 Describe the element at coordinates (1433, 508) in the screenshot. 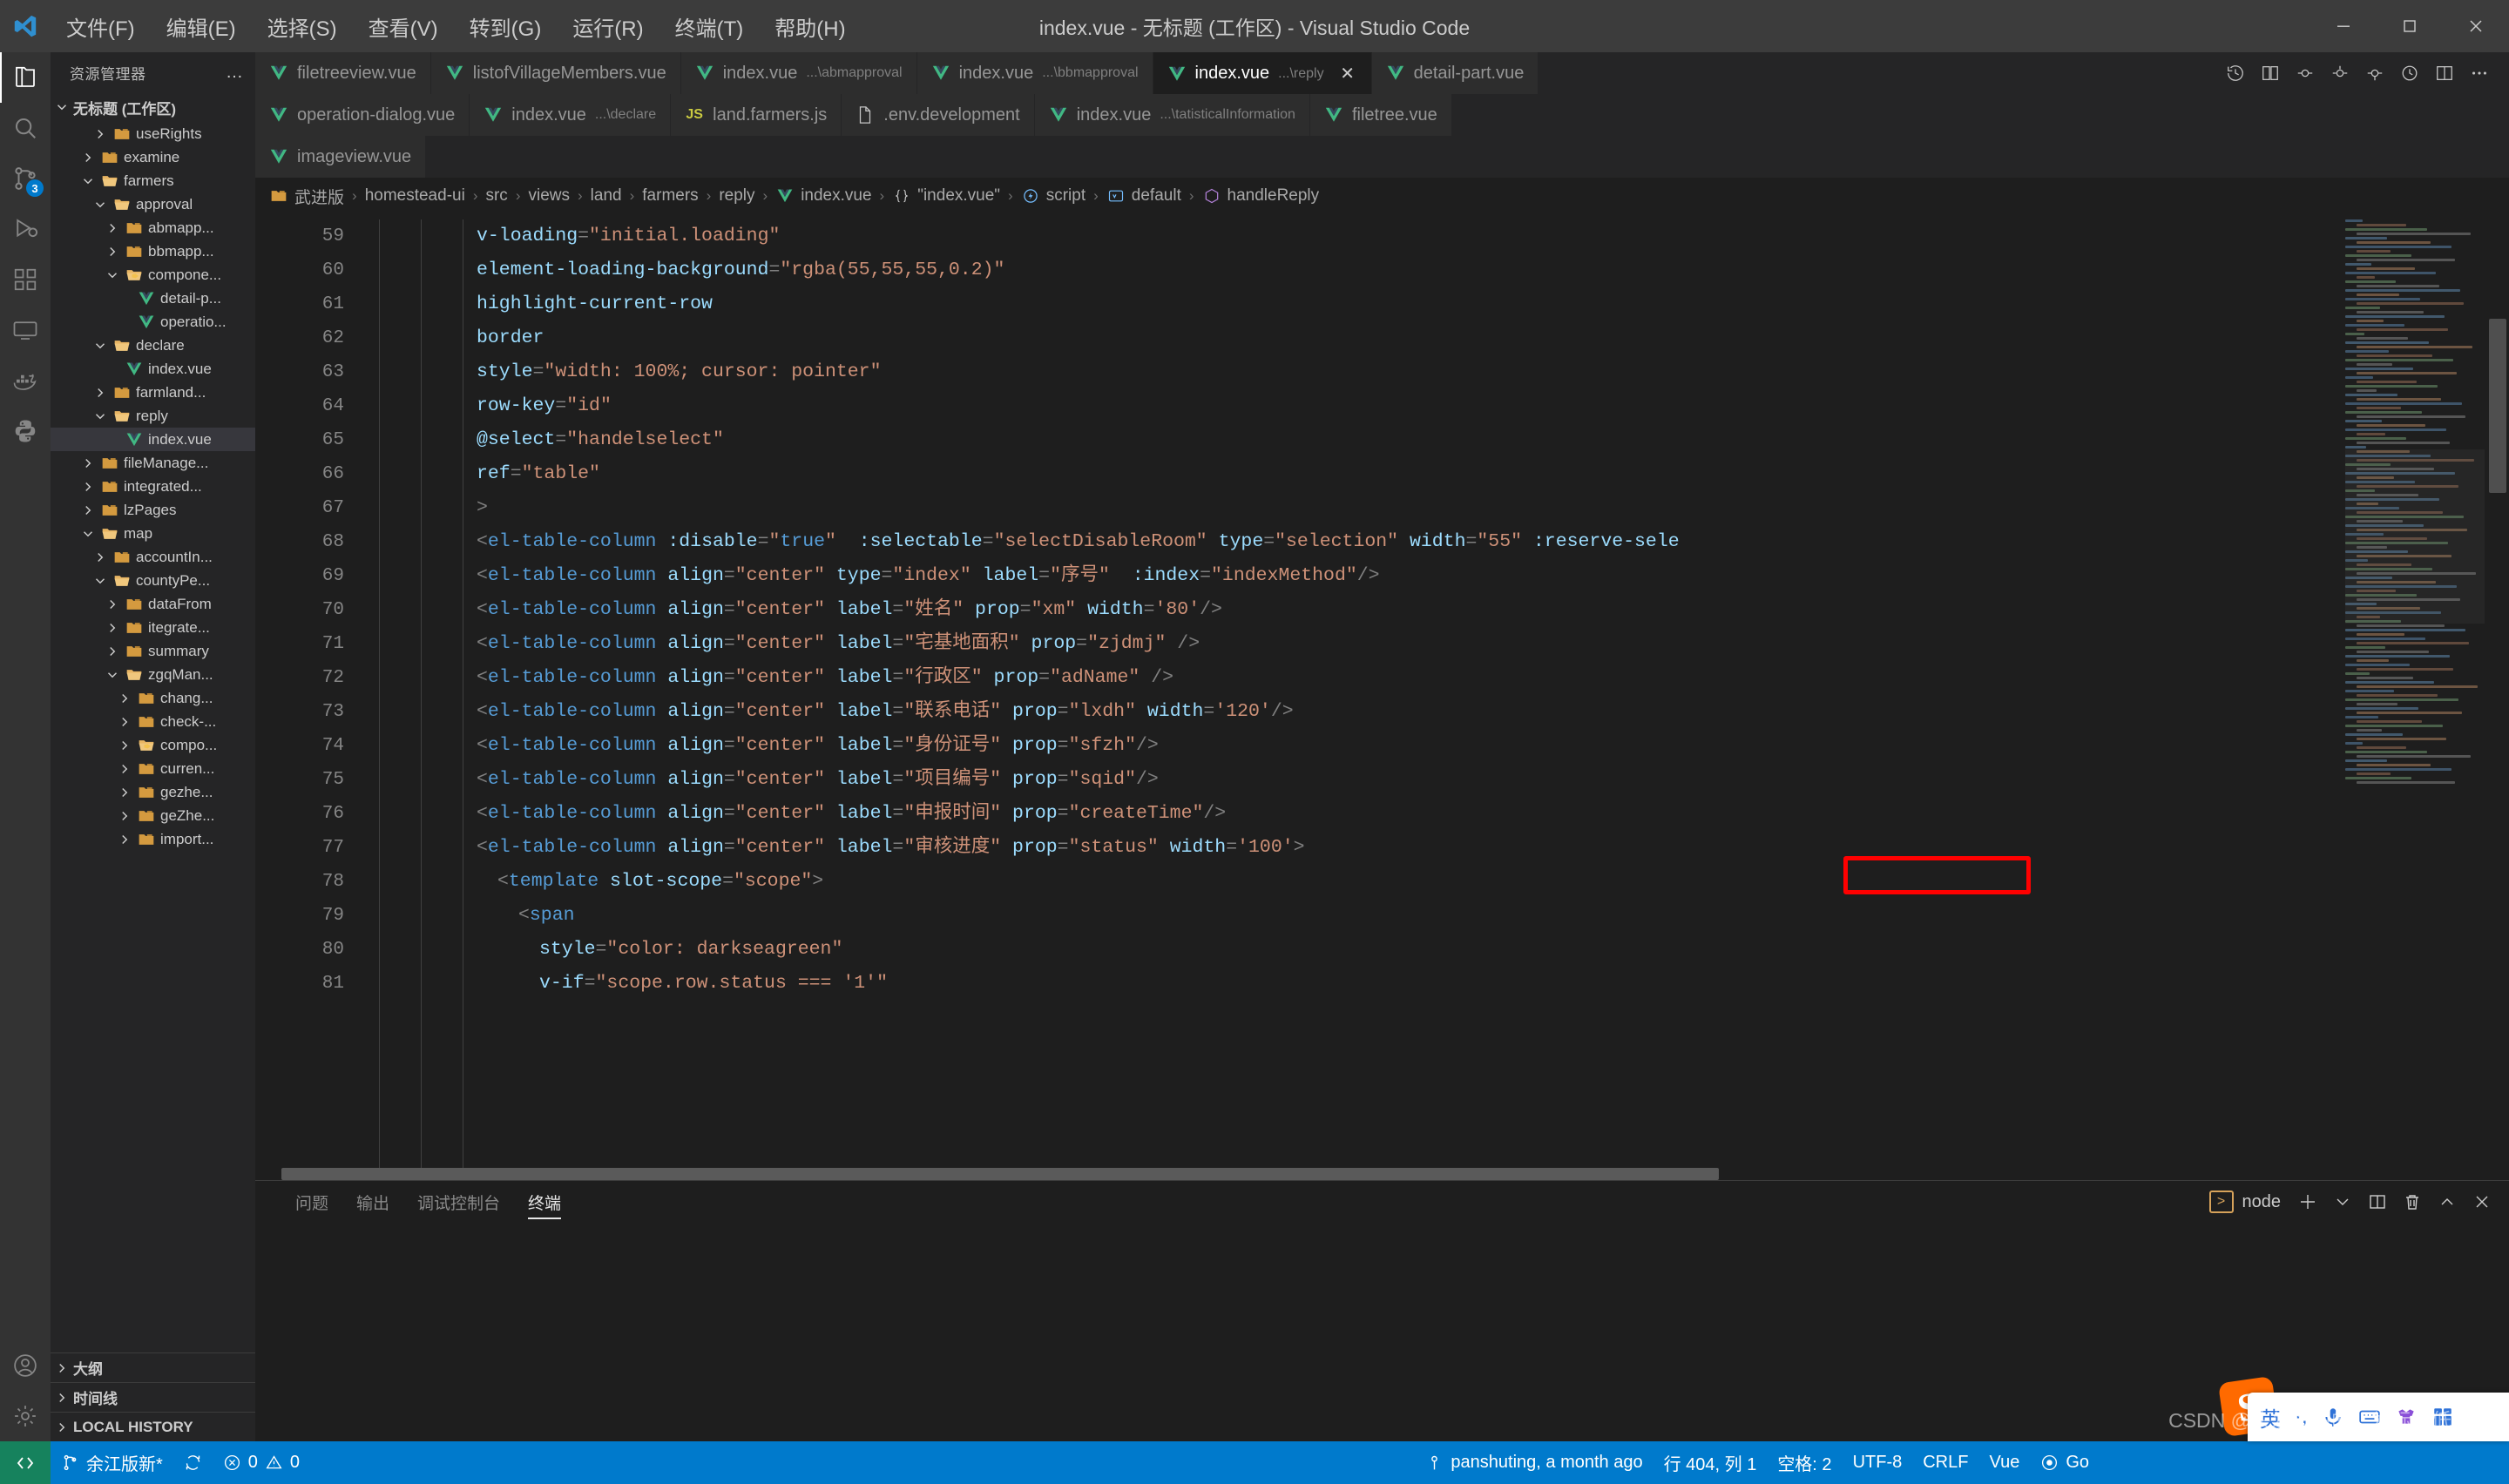

I see `code-line: ›>` at that location.